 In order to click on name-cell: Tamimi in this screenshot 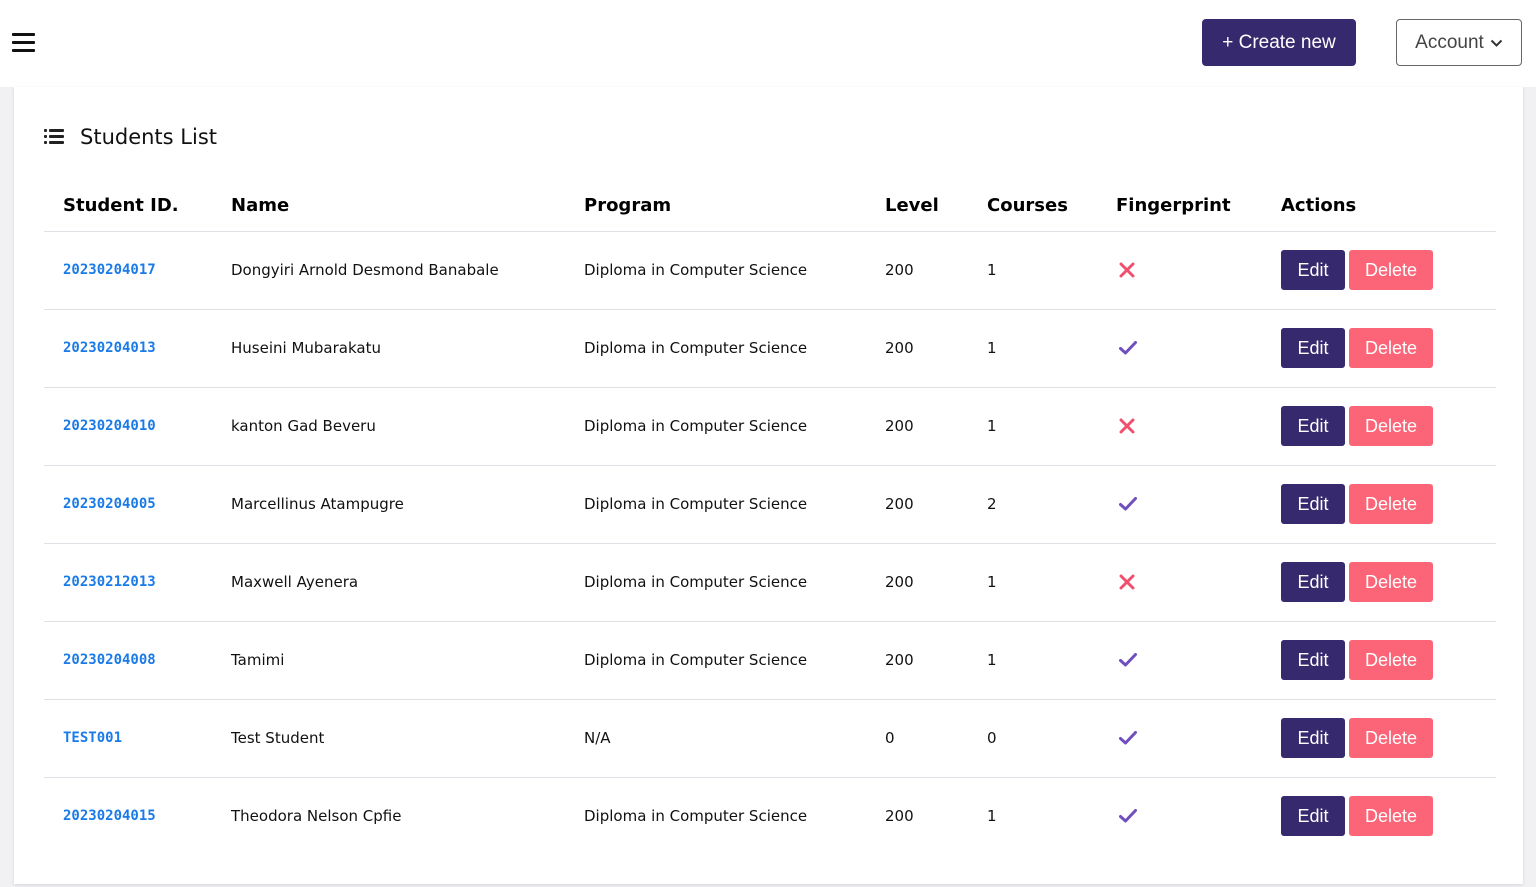, I will do `click(388, 660)`.